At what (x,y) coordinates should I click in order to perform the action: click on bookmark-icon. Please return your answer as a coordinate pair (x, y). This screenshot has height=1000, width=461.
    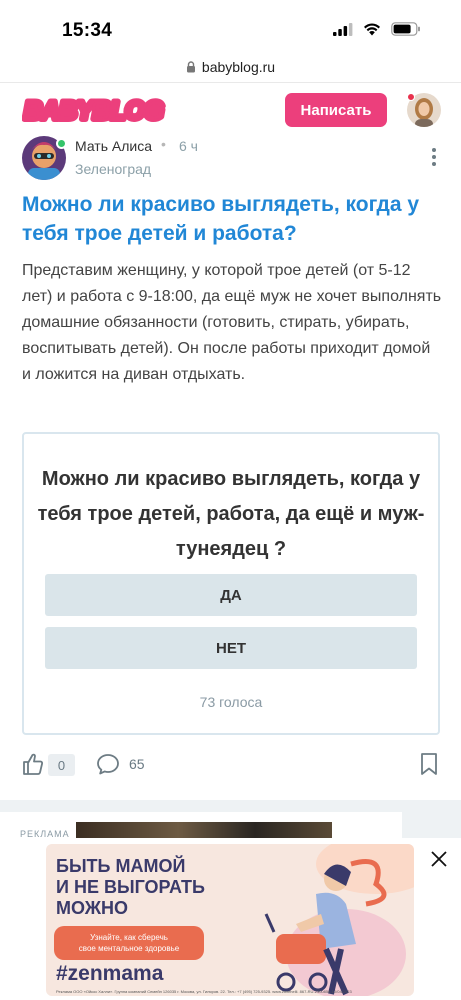
    Looking at the image, I should click on (429, 764).